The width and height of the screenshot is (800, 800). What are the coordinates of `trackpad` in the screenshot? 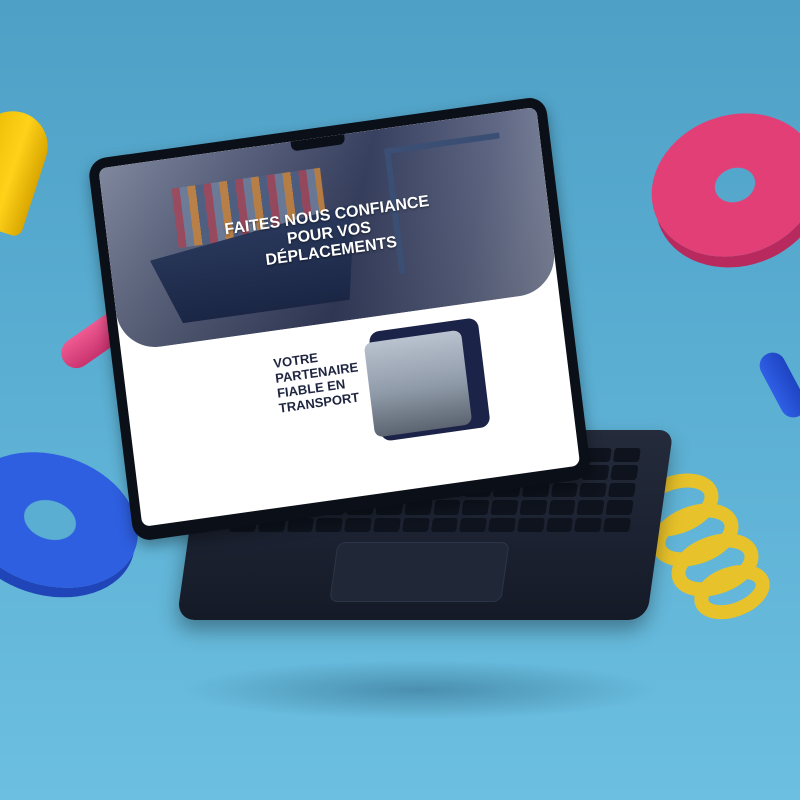 It's located at (419, 572).